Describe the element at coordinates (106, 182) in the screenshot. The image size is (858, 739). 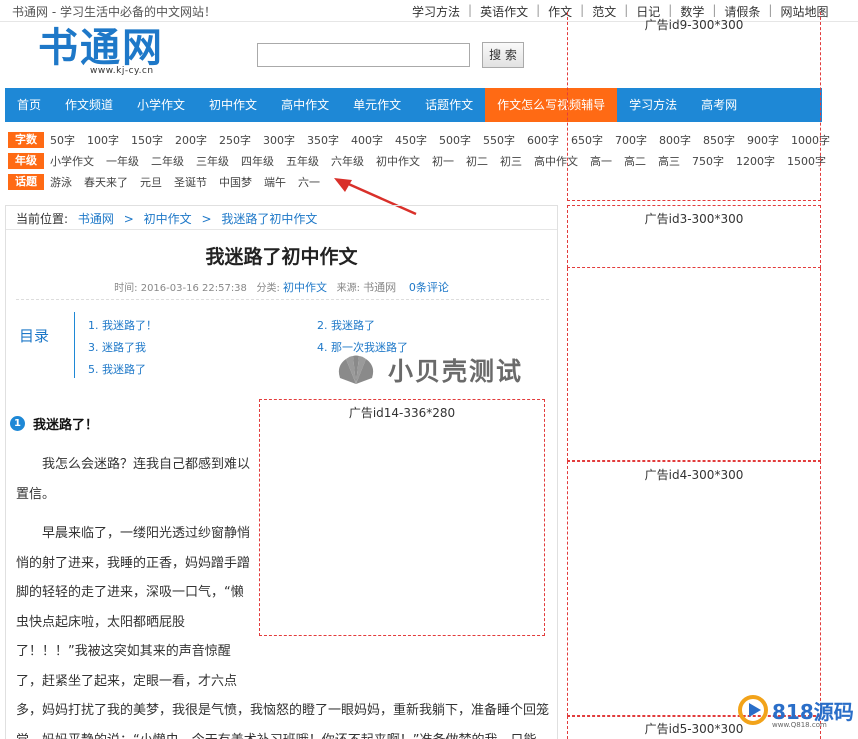
I see `tag-item: 春天来了` at that location.